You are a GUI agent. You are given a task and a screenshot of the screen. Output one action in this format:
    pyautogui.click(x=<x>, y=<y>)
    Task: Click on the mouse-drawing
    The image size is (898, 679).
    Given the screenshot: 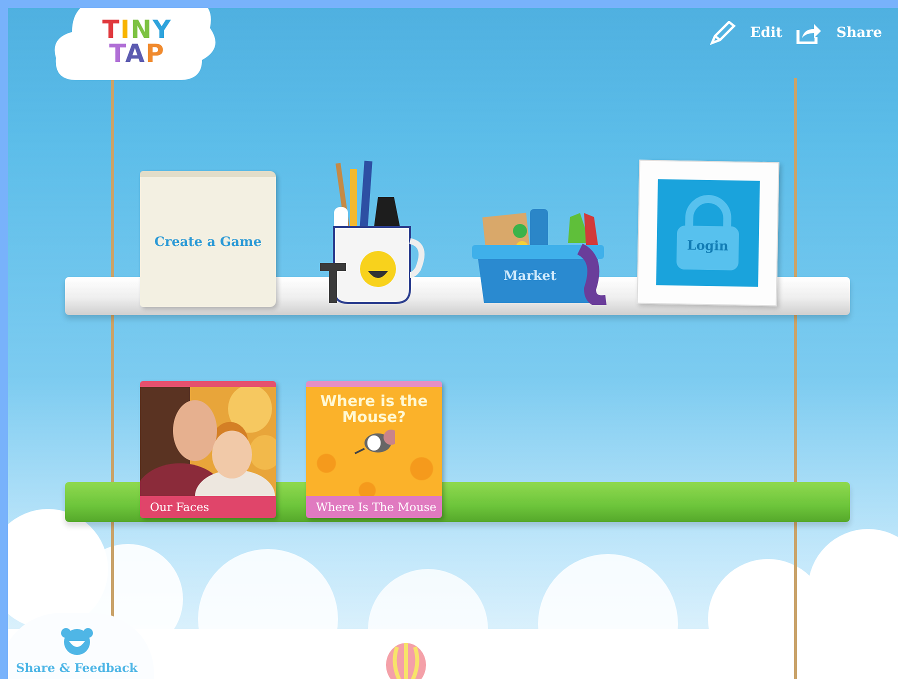 What is the action you would take?
    pyautogui.click(x=374, y=442)
    